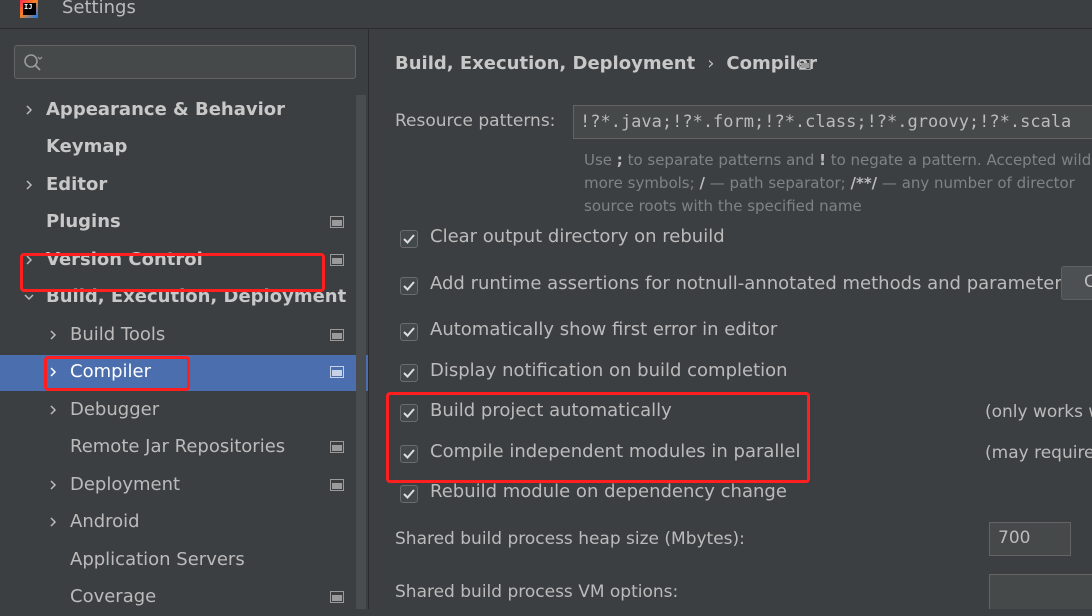  I want to click on vm-options-label: Shared build process VM options:, so click(537, 592).